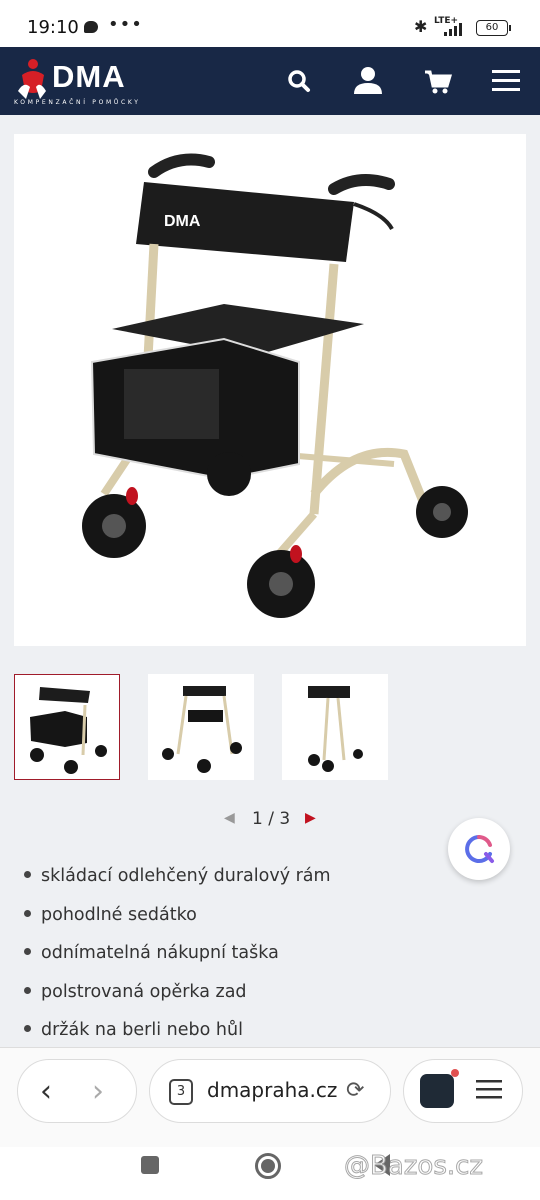  Describe the element at coordinates (299, 81) in the screenshot. I see `search-icon` at that location.